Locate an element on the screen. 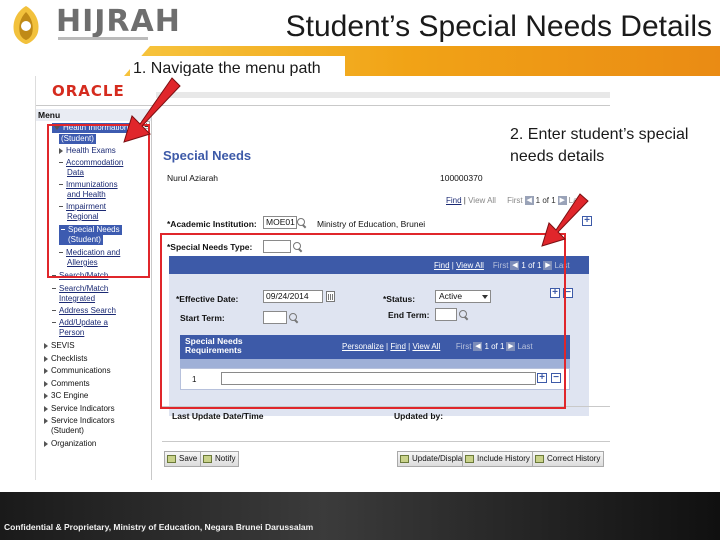 The image size is (720, 540). correct-history-icon is located at coordinates (539, 459).